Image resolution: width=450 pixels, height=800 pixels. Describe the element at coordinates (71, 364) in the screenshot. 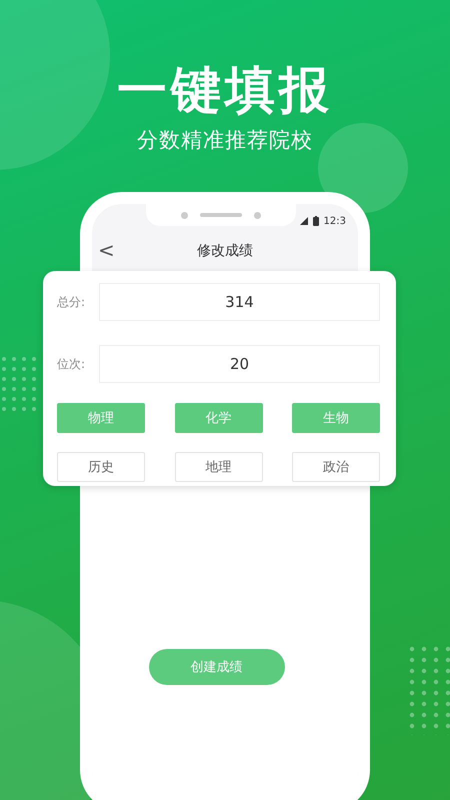

I see `field-label: 位次:` at that location.